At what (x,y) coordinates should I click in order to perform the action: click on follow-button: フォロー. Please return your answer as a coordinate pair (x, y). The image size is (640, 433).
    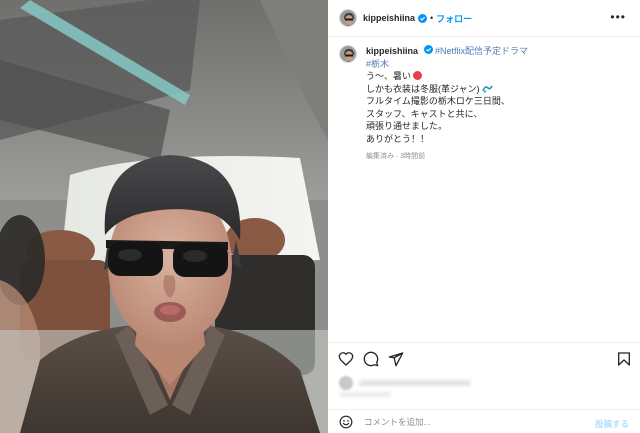
    Looking at the image, I should click on (454, 18).